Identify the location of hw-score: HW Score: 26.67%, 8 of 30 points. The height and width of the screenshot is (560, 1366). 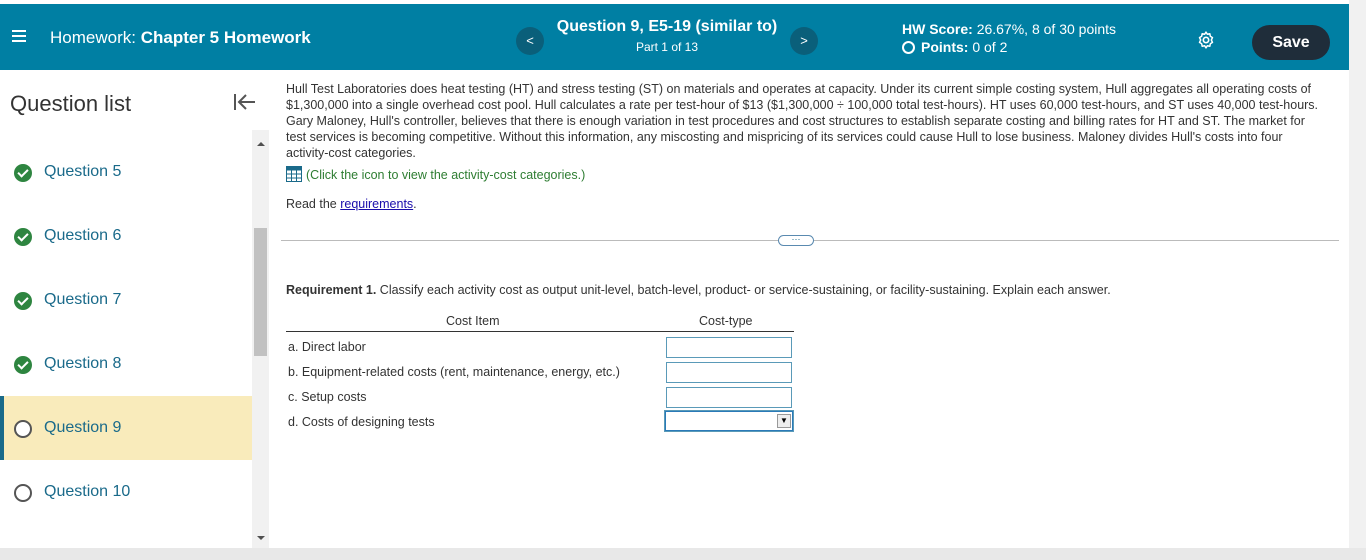
(1009, 29).